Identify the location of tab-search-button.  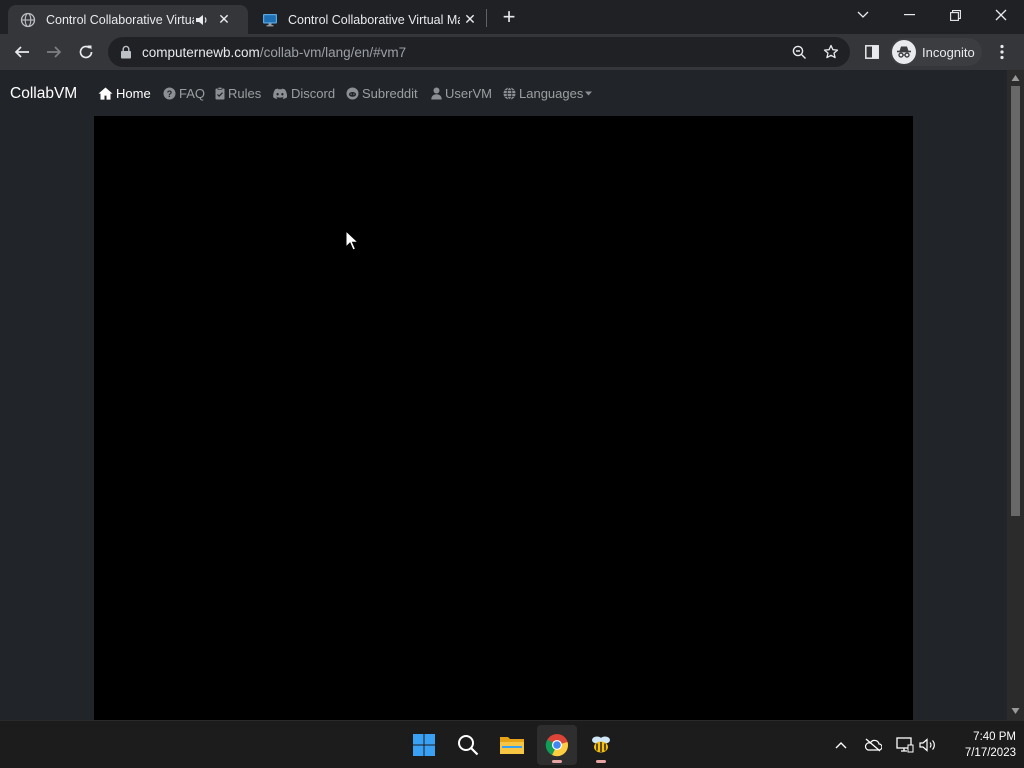
(863, 15).